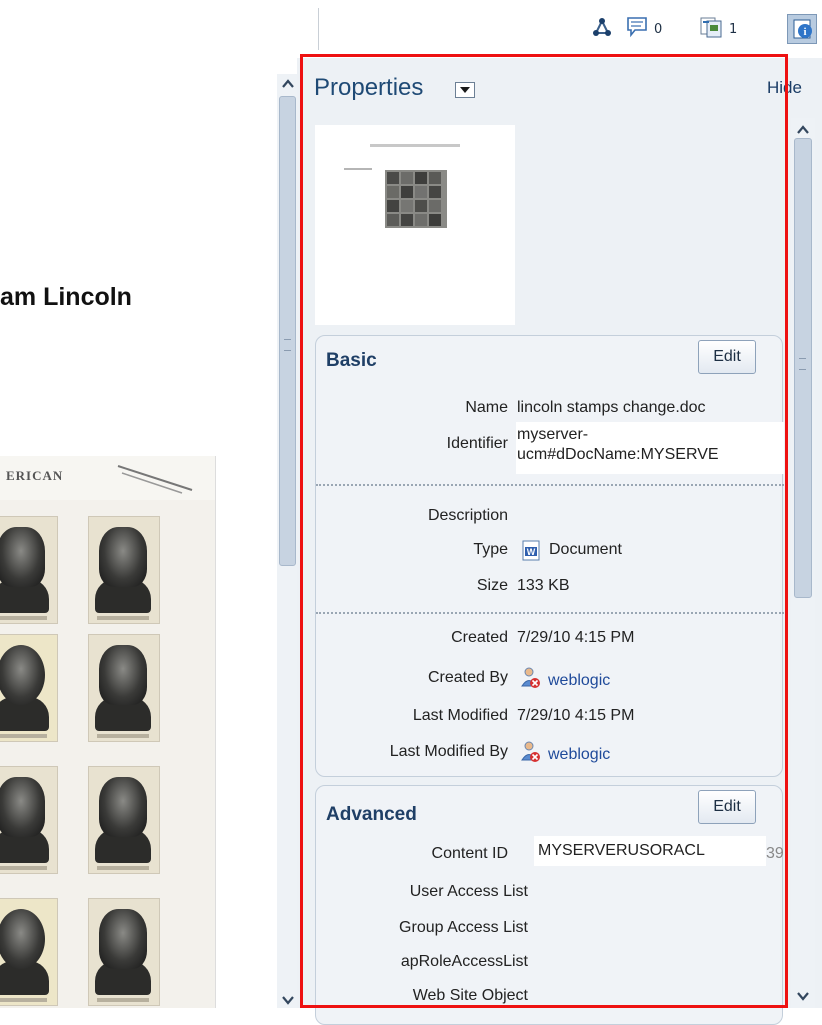 The width and height of the screenshot is (822, 1025). Describe the element at coordinates (553, 434) in the screenshot. I see `identifier-value-line1: myserver-` at that location.